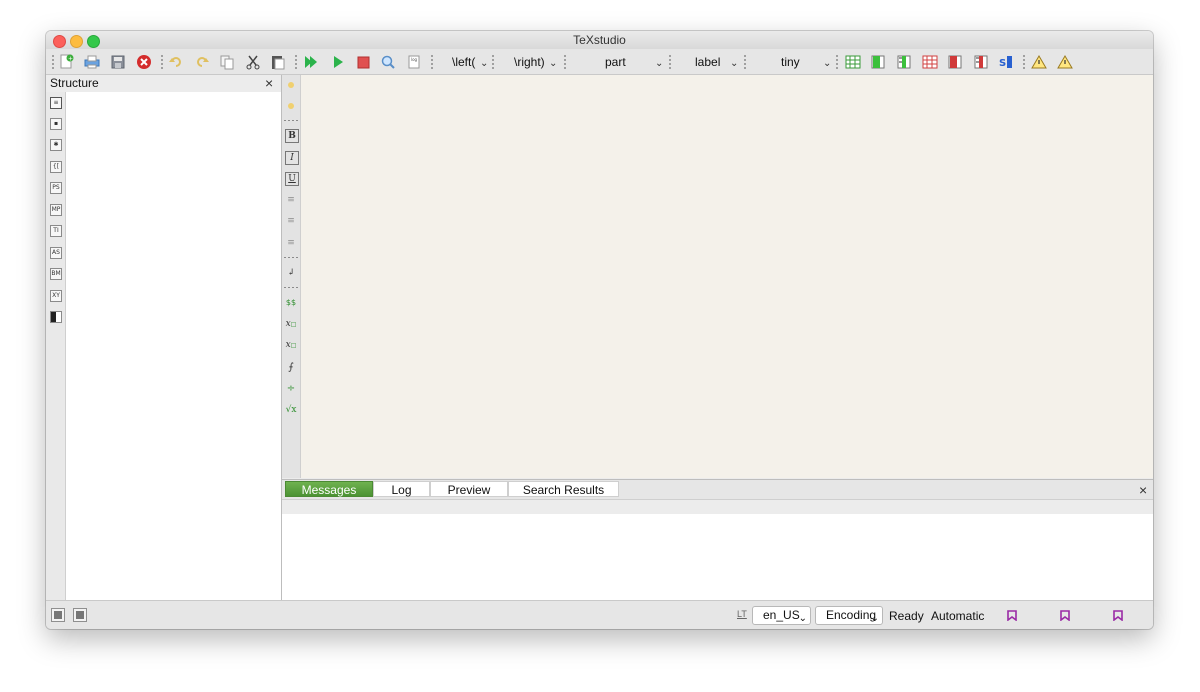 This screenshot has width=1200, height=692. I want to click on languagetool-indicator: LT, so click(742, 614).